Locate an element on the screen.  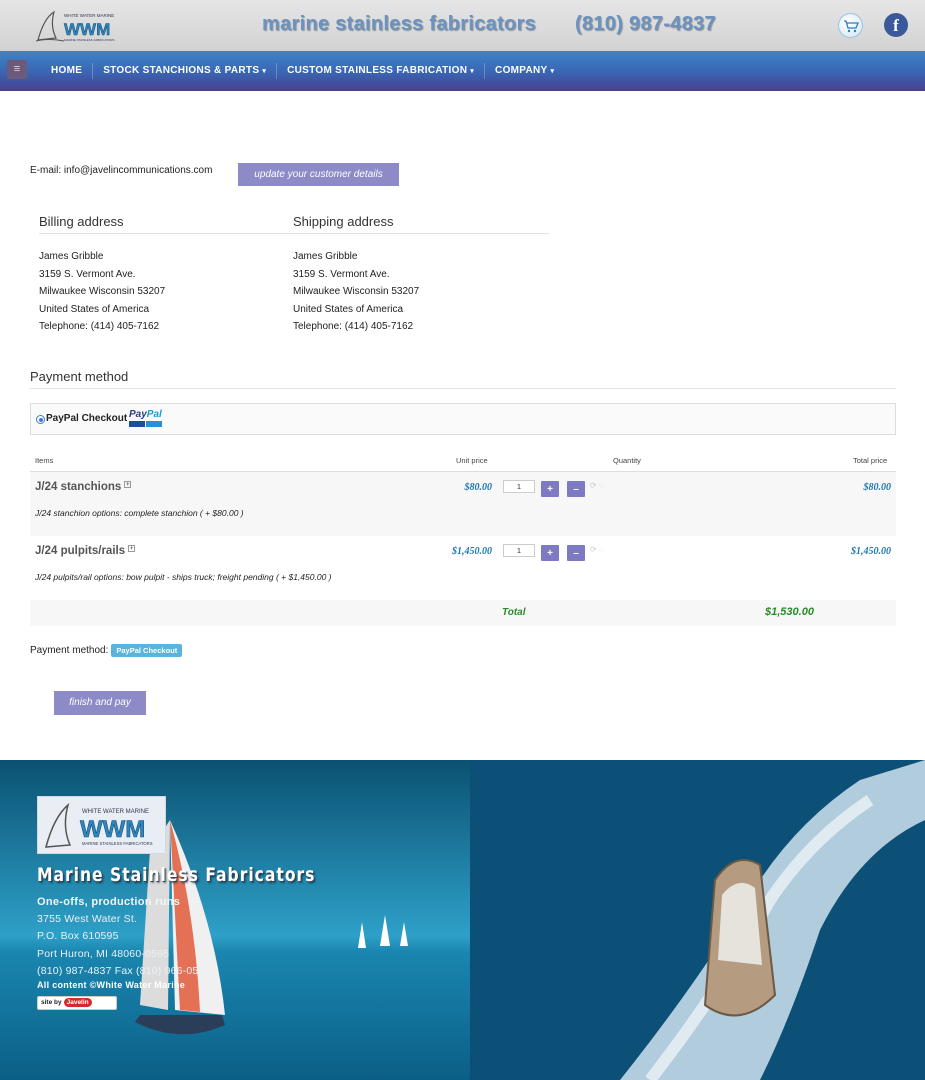
items-table-header: Items Unit price Quantity Total price is located at coordinates (463, 462).